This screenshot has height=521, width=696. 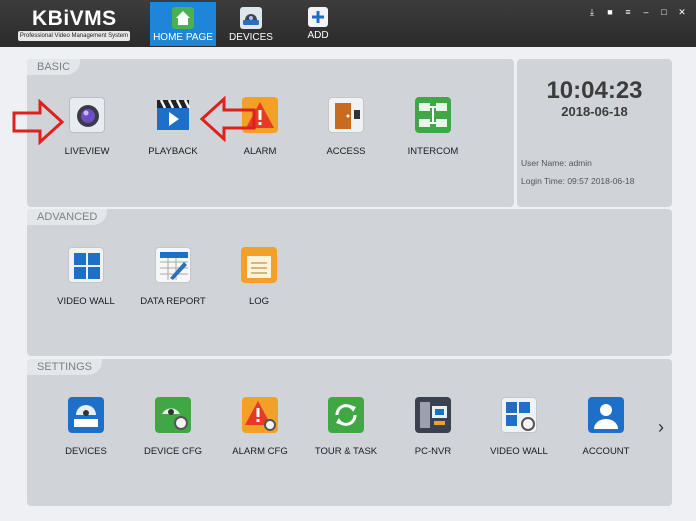 I want to click on user-name-line: User Name: admin, so click(x=556, y=163).